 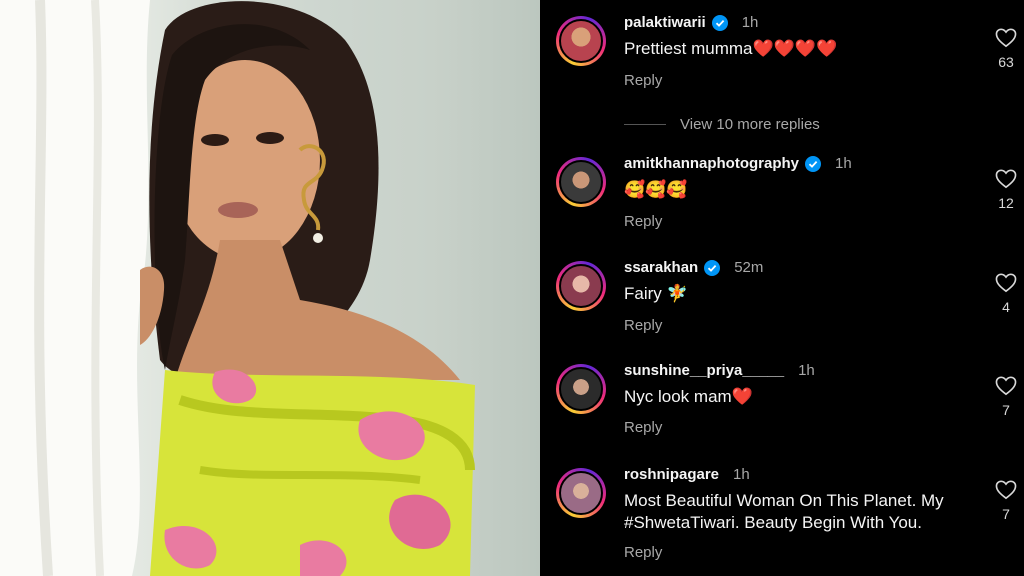 I want to click on like-count: 4, so click(x=1006, y=307).